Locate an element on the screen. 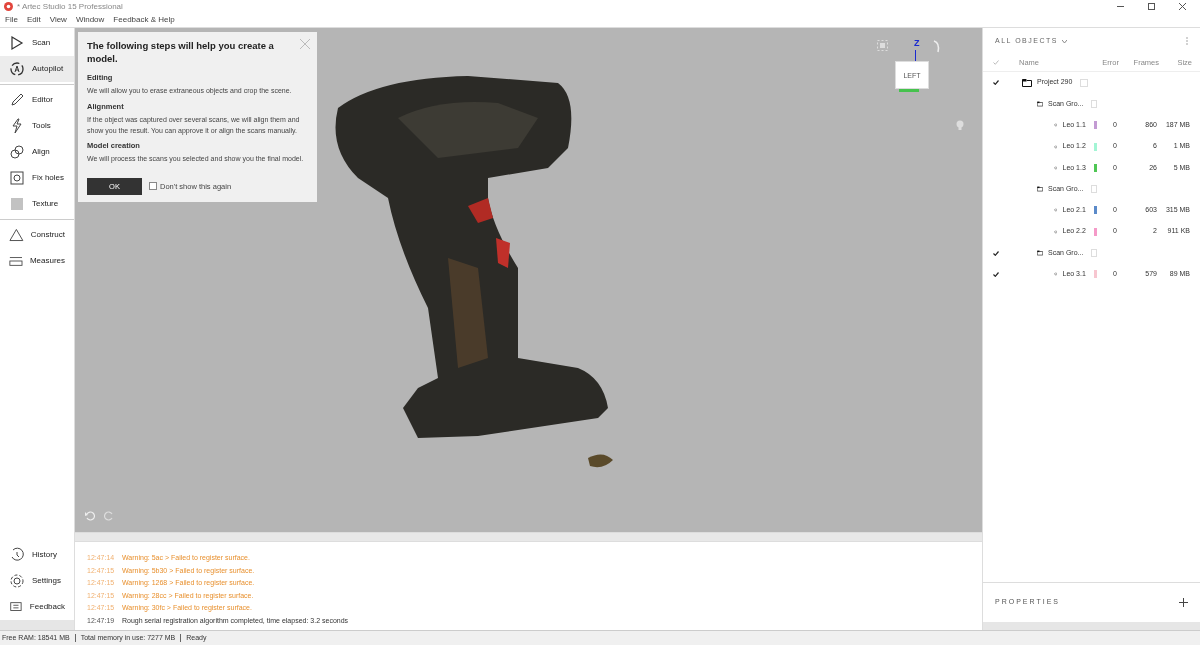 The width and height of the screenshot is (1200, 645). pencil-icon is located at coordinates (17, 100).